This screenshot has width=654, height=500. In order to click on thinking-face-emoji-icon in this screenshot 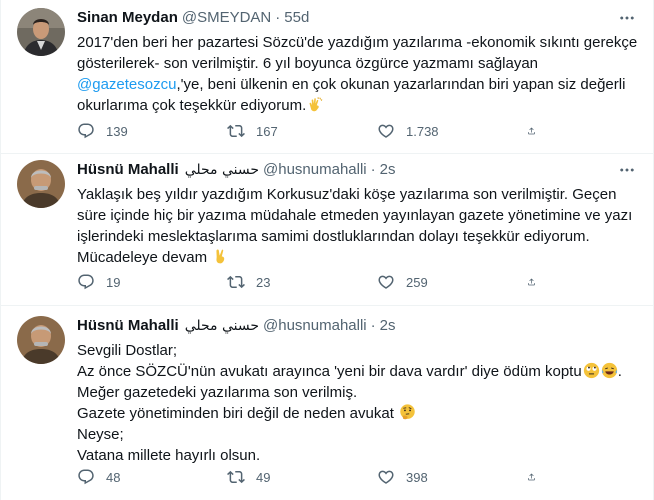, I will do `click(407, 412)`.